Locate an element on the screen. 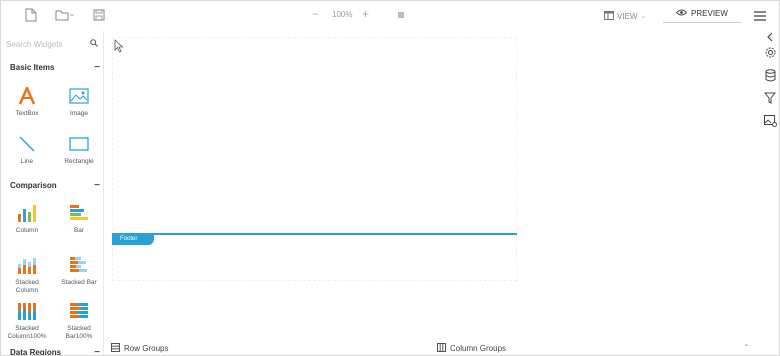 This screenshot has height=356, width=780. hamburger-menu-icon is located at coordinates (760, 15).